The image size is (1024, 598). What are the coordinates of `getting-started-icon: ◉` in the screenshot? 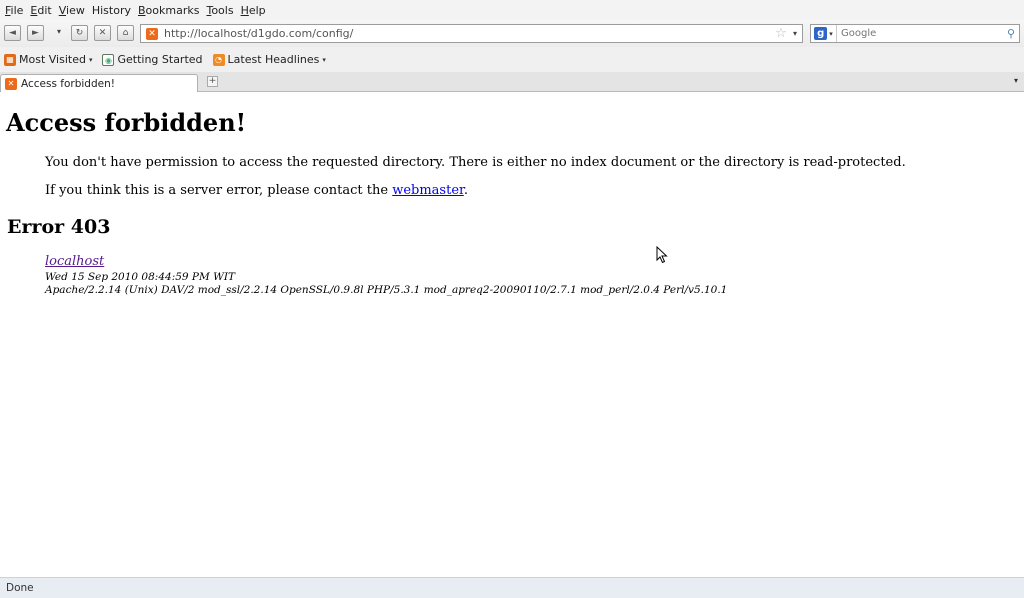 It's located at (108, 59).